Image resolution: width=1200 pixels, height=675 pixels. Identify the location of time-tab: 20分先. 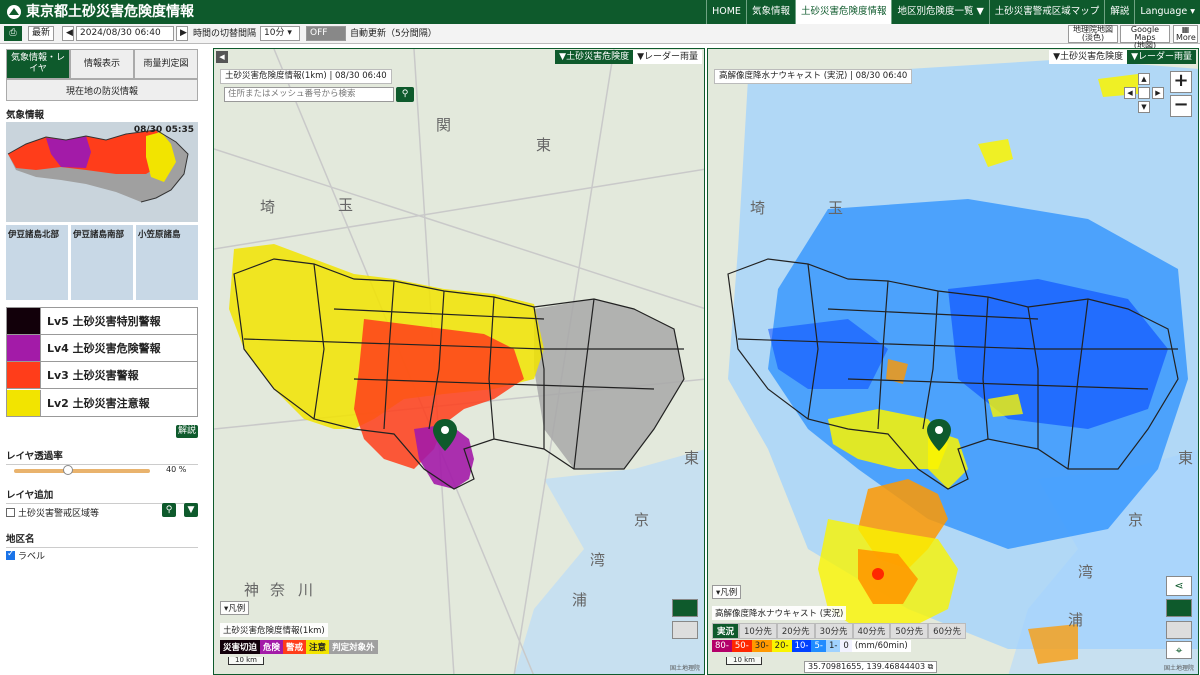
(795, 631).